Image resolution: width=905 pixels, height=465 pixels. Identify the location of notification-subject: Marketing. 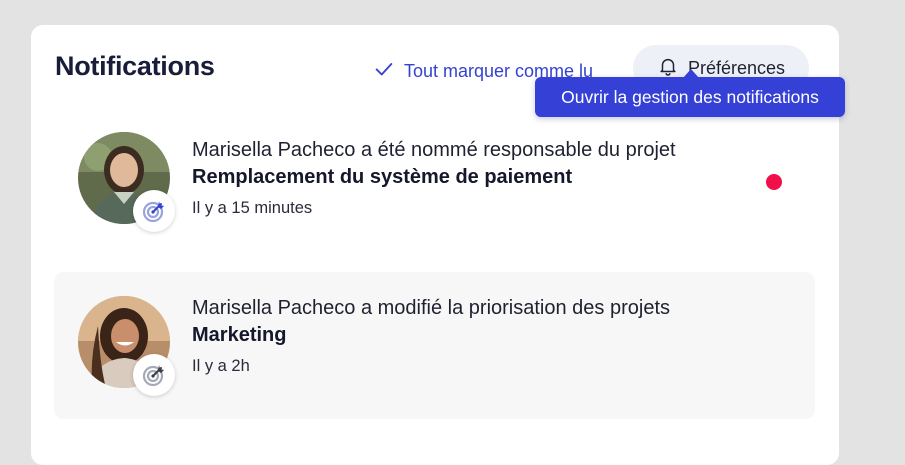
(239, 335).